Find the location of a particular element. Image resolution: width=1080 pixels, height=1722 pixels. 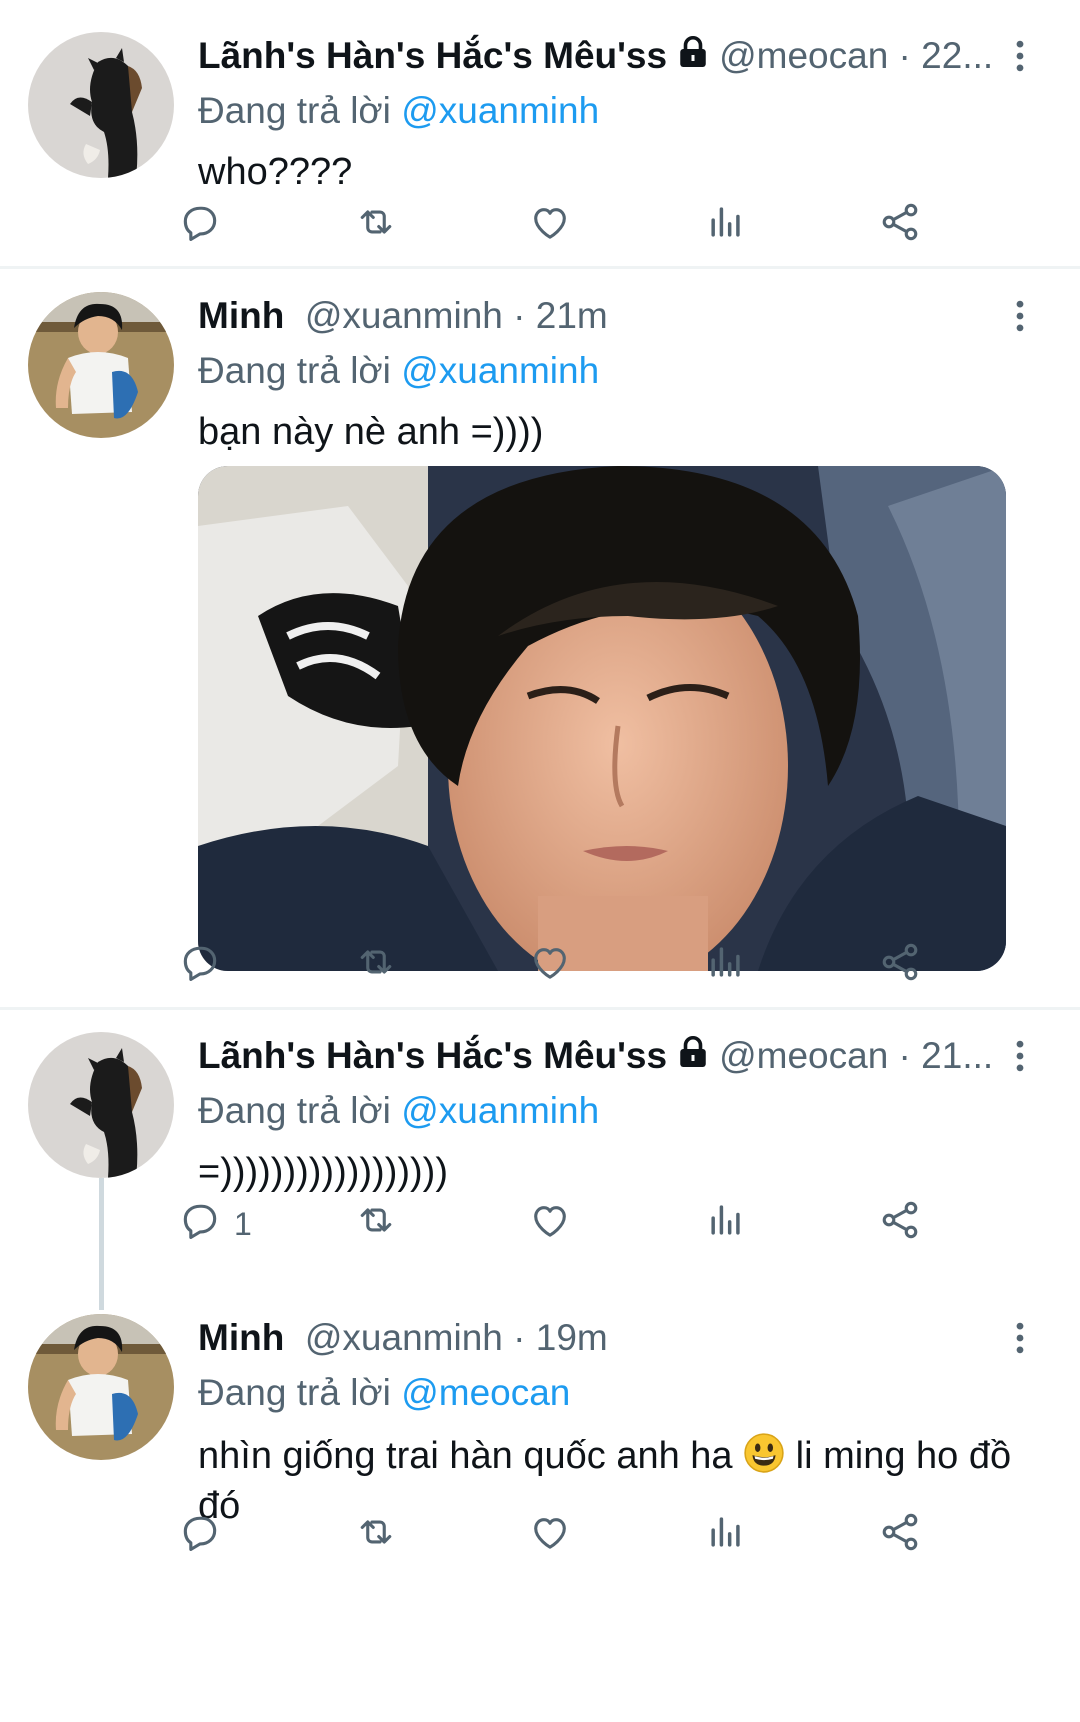

tweet-text: =)))))))))))))))))) is located at coordinates (323, 1172).